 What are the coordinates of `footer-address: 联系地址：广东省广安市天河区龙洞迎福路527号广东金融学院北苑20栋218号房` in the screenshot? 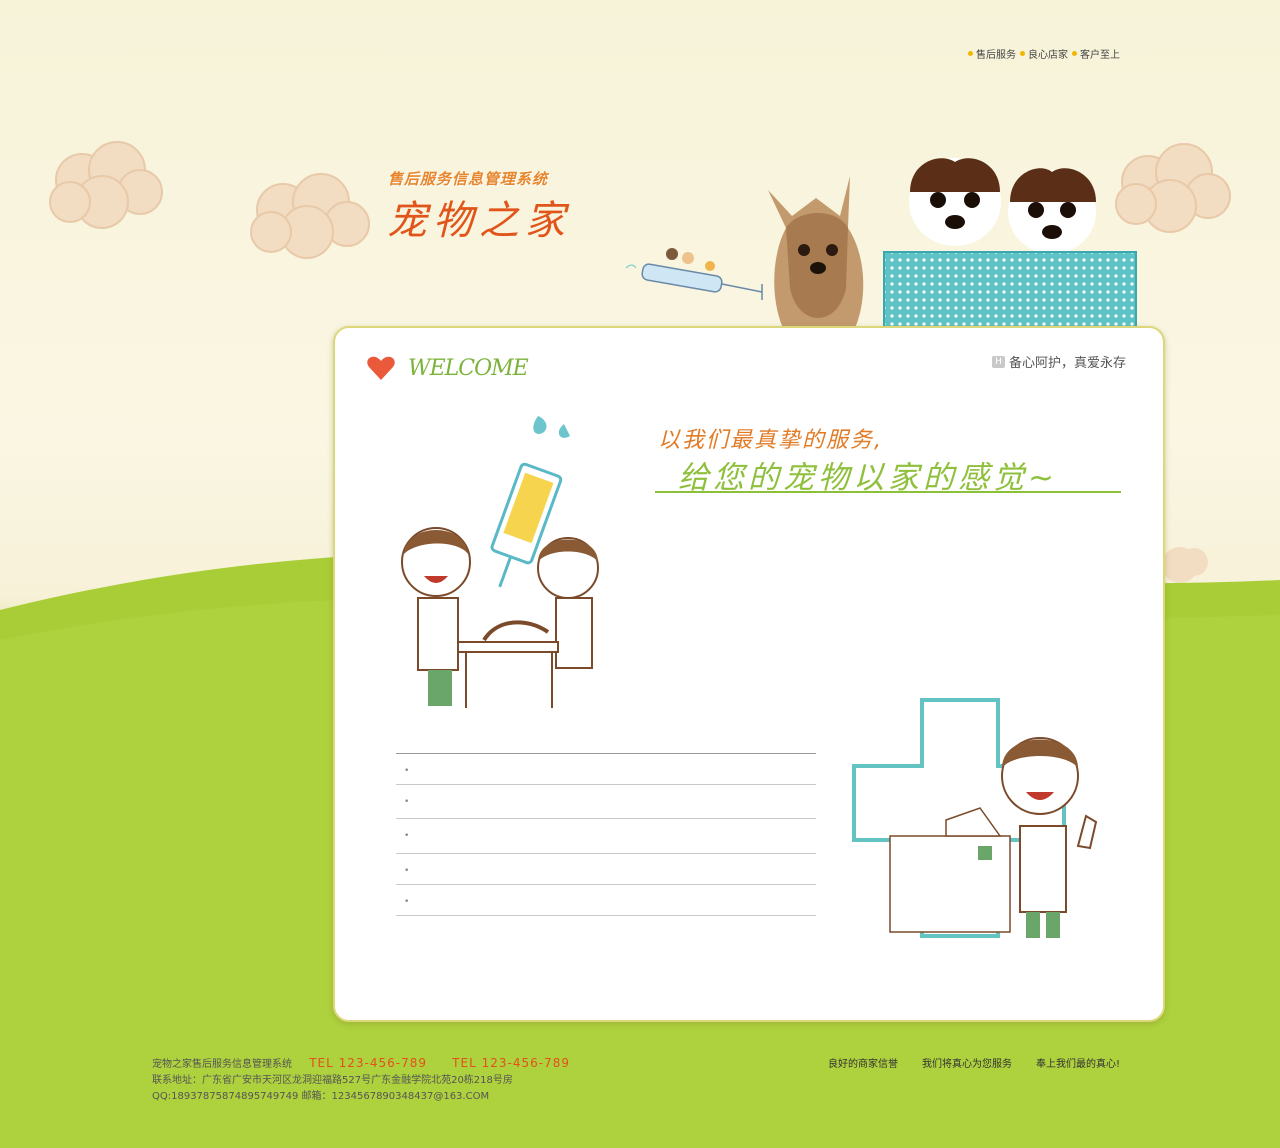 It's located at (332, 1080).